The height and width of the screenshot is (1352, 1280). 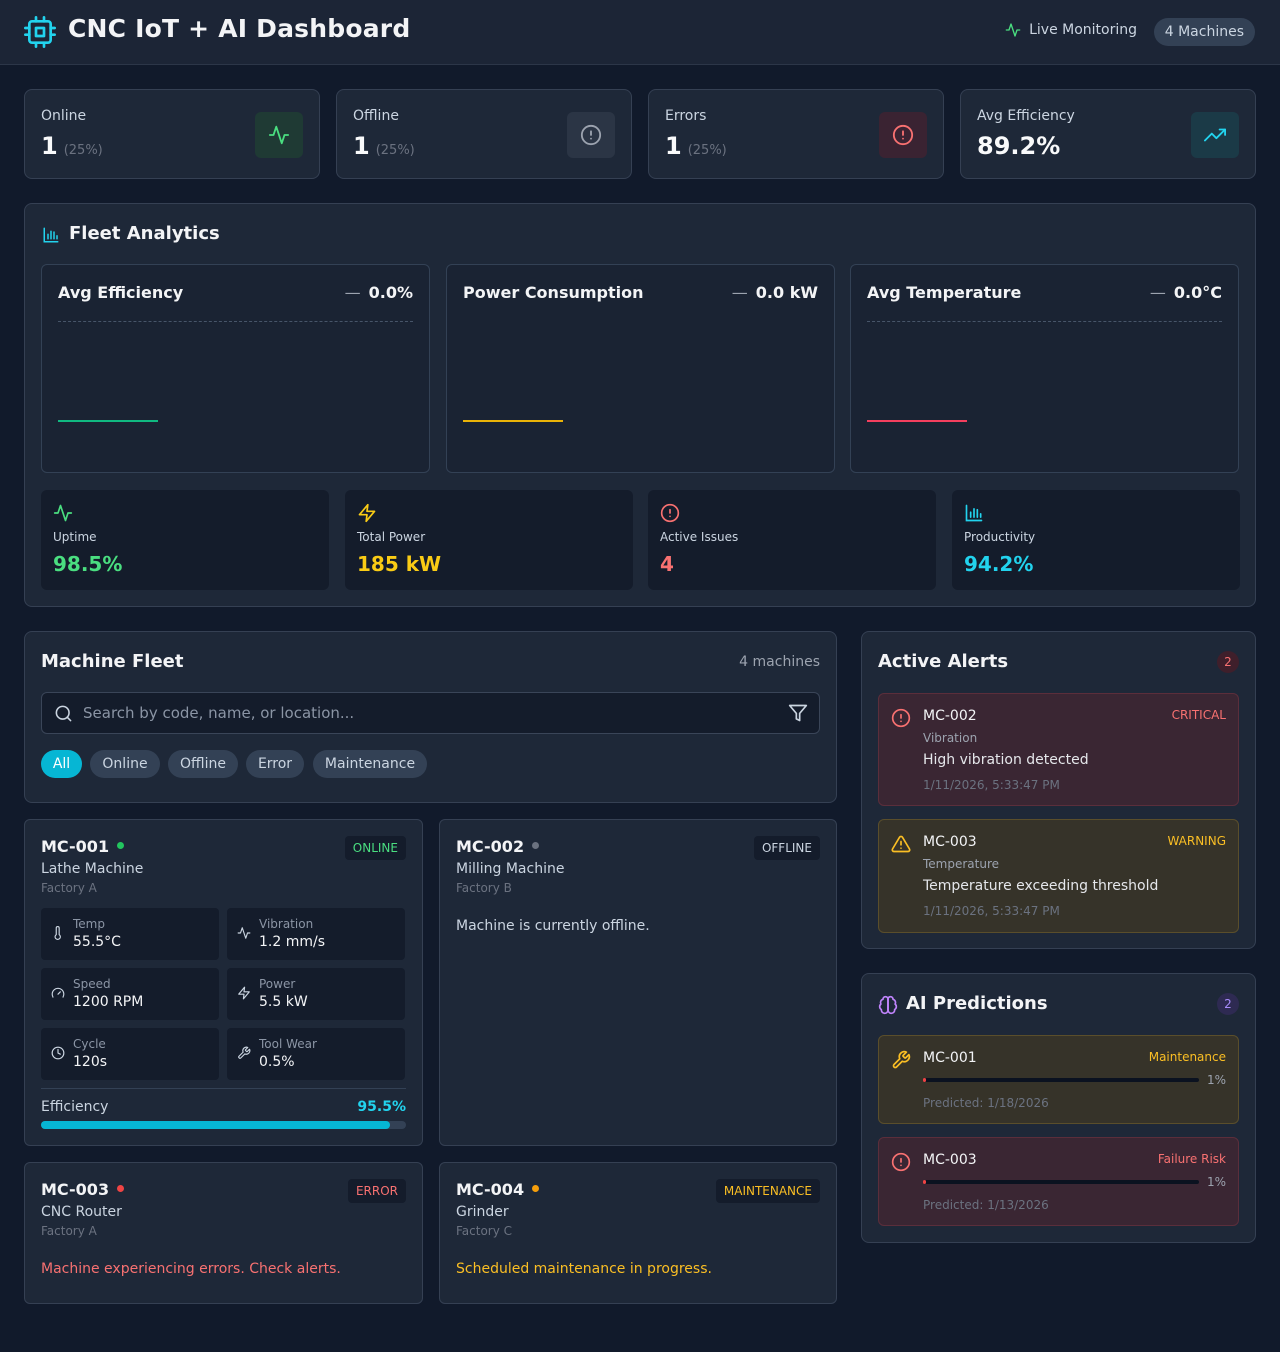 I want to click on kpi-value: 4, so click(x=667, y=564).